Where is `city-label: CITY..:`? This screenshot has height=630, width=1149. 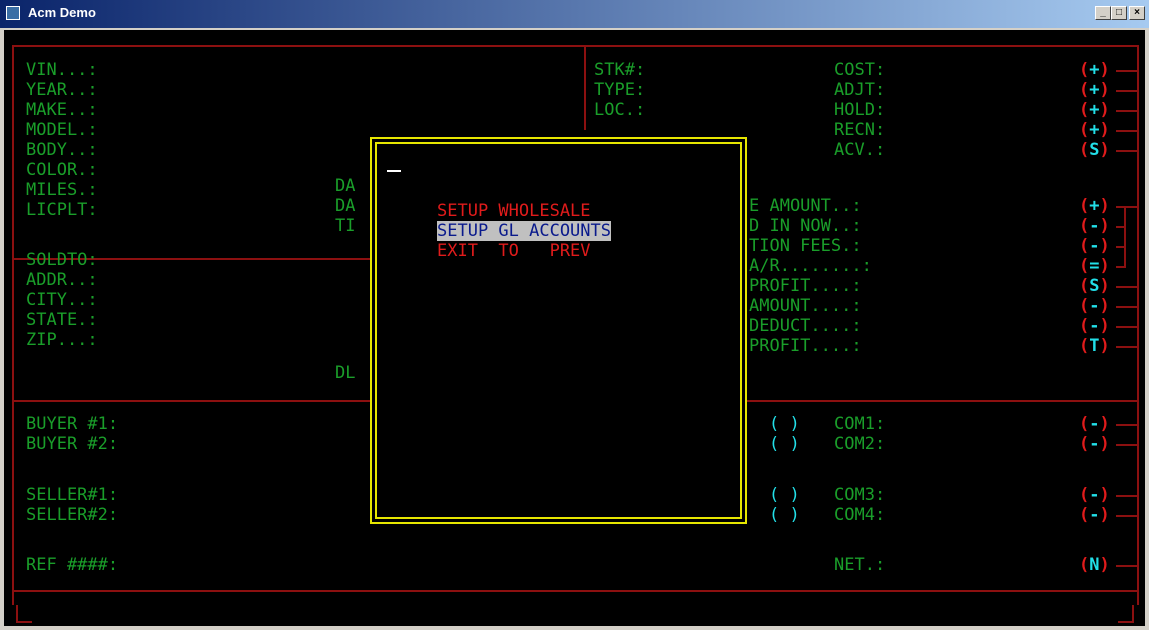 city-label: CITY..: is located at coordinates (62, 300).